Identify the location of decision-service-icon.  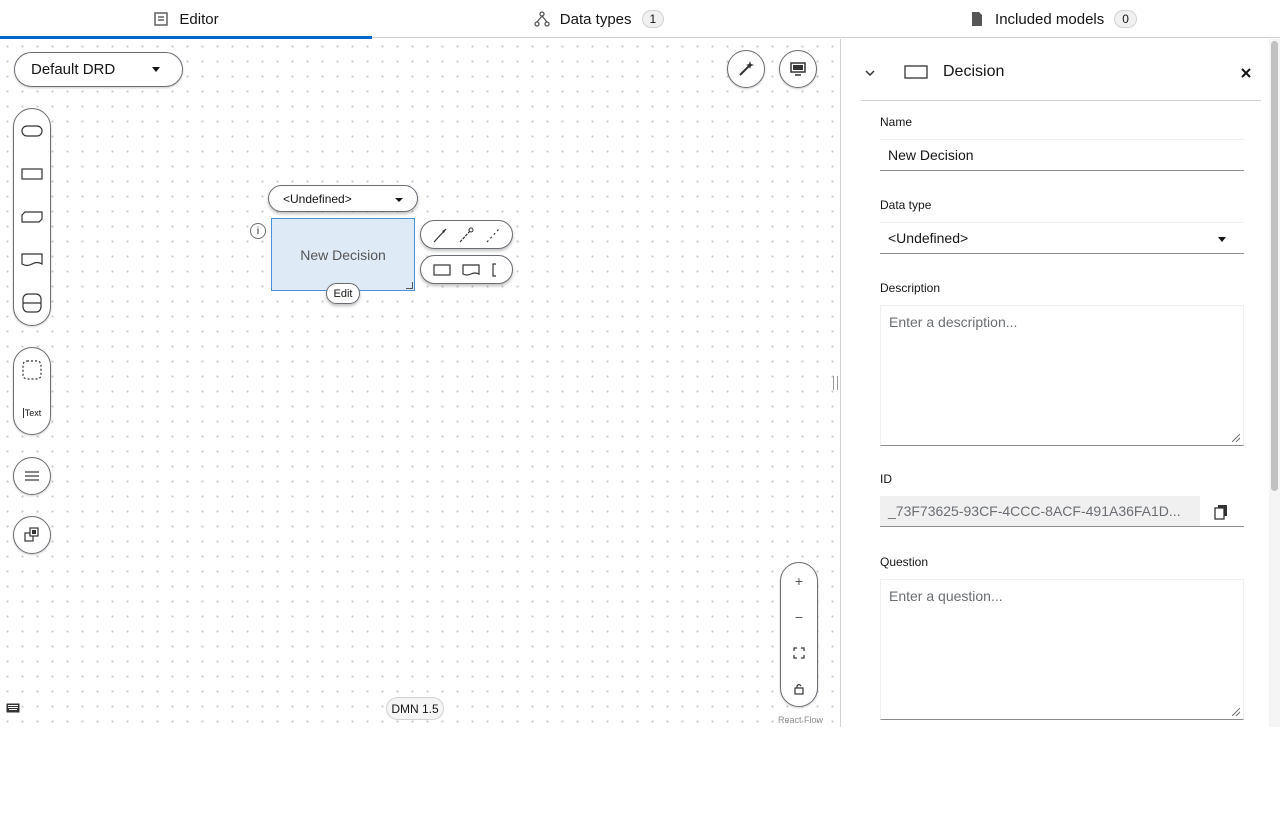
(32, 302).